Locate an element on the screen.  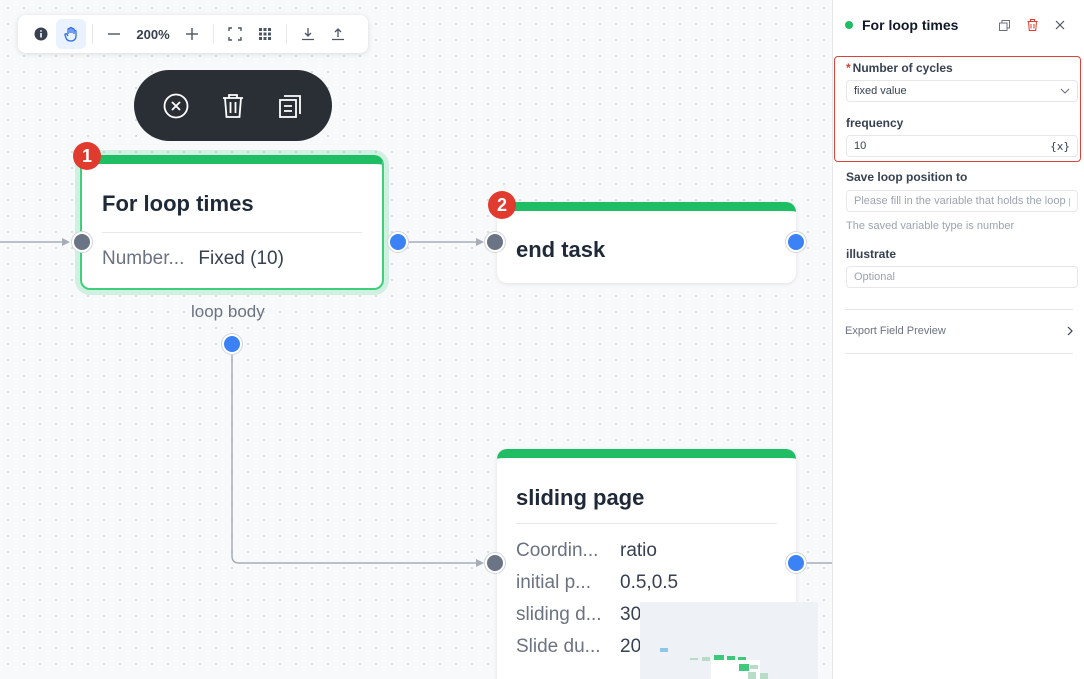
save-position-input is located at coordinates (962, 201).